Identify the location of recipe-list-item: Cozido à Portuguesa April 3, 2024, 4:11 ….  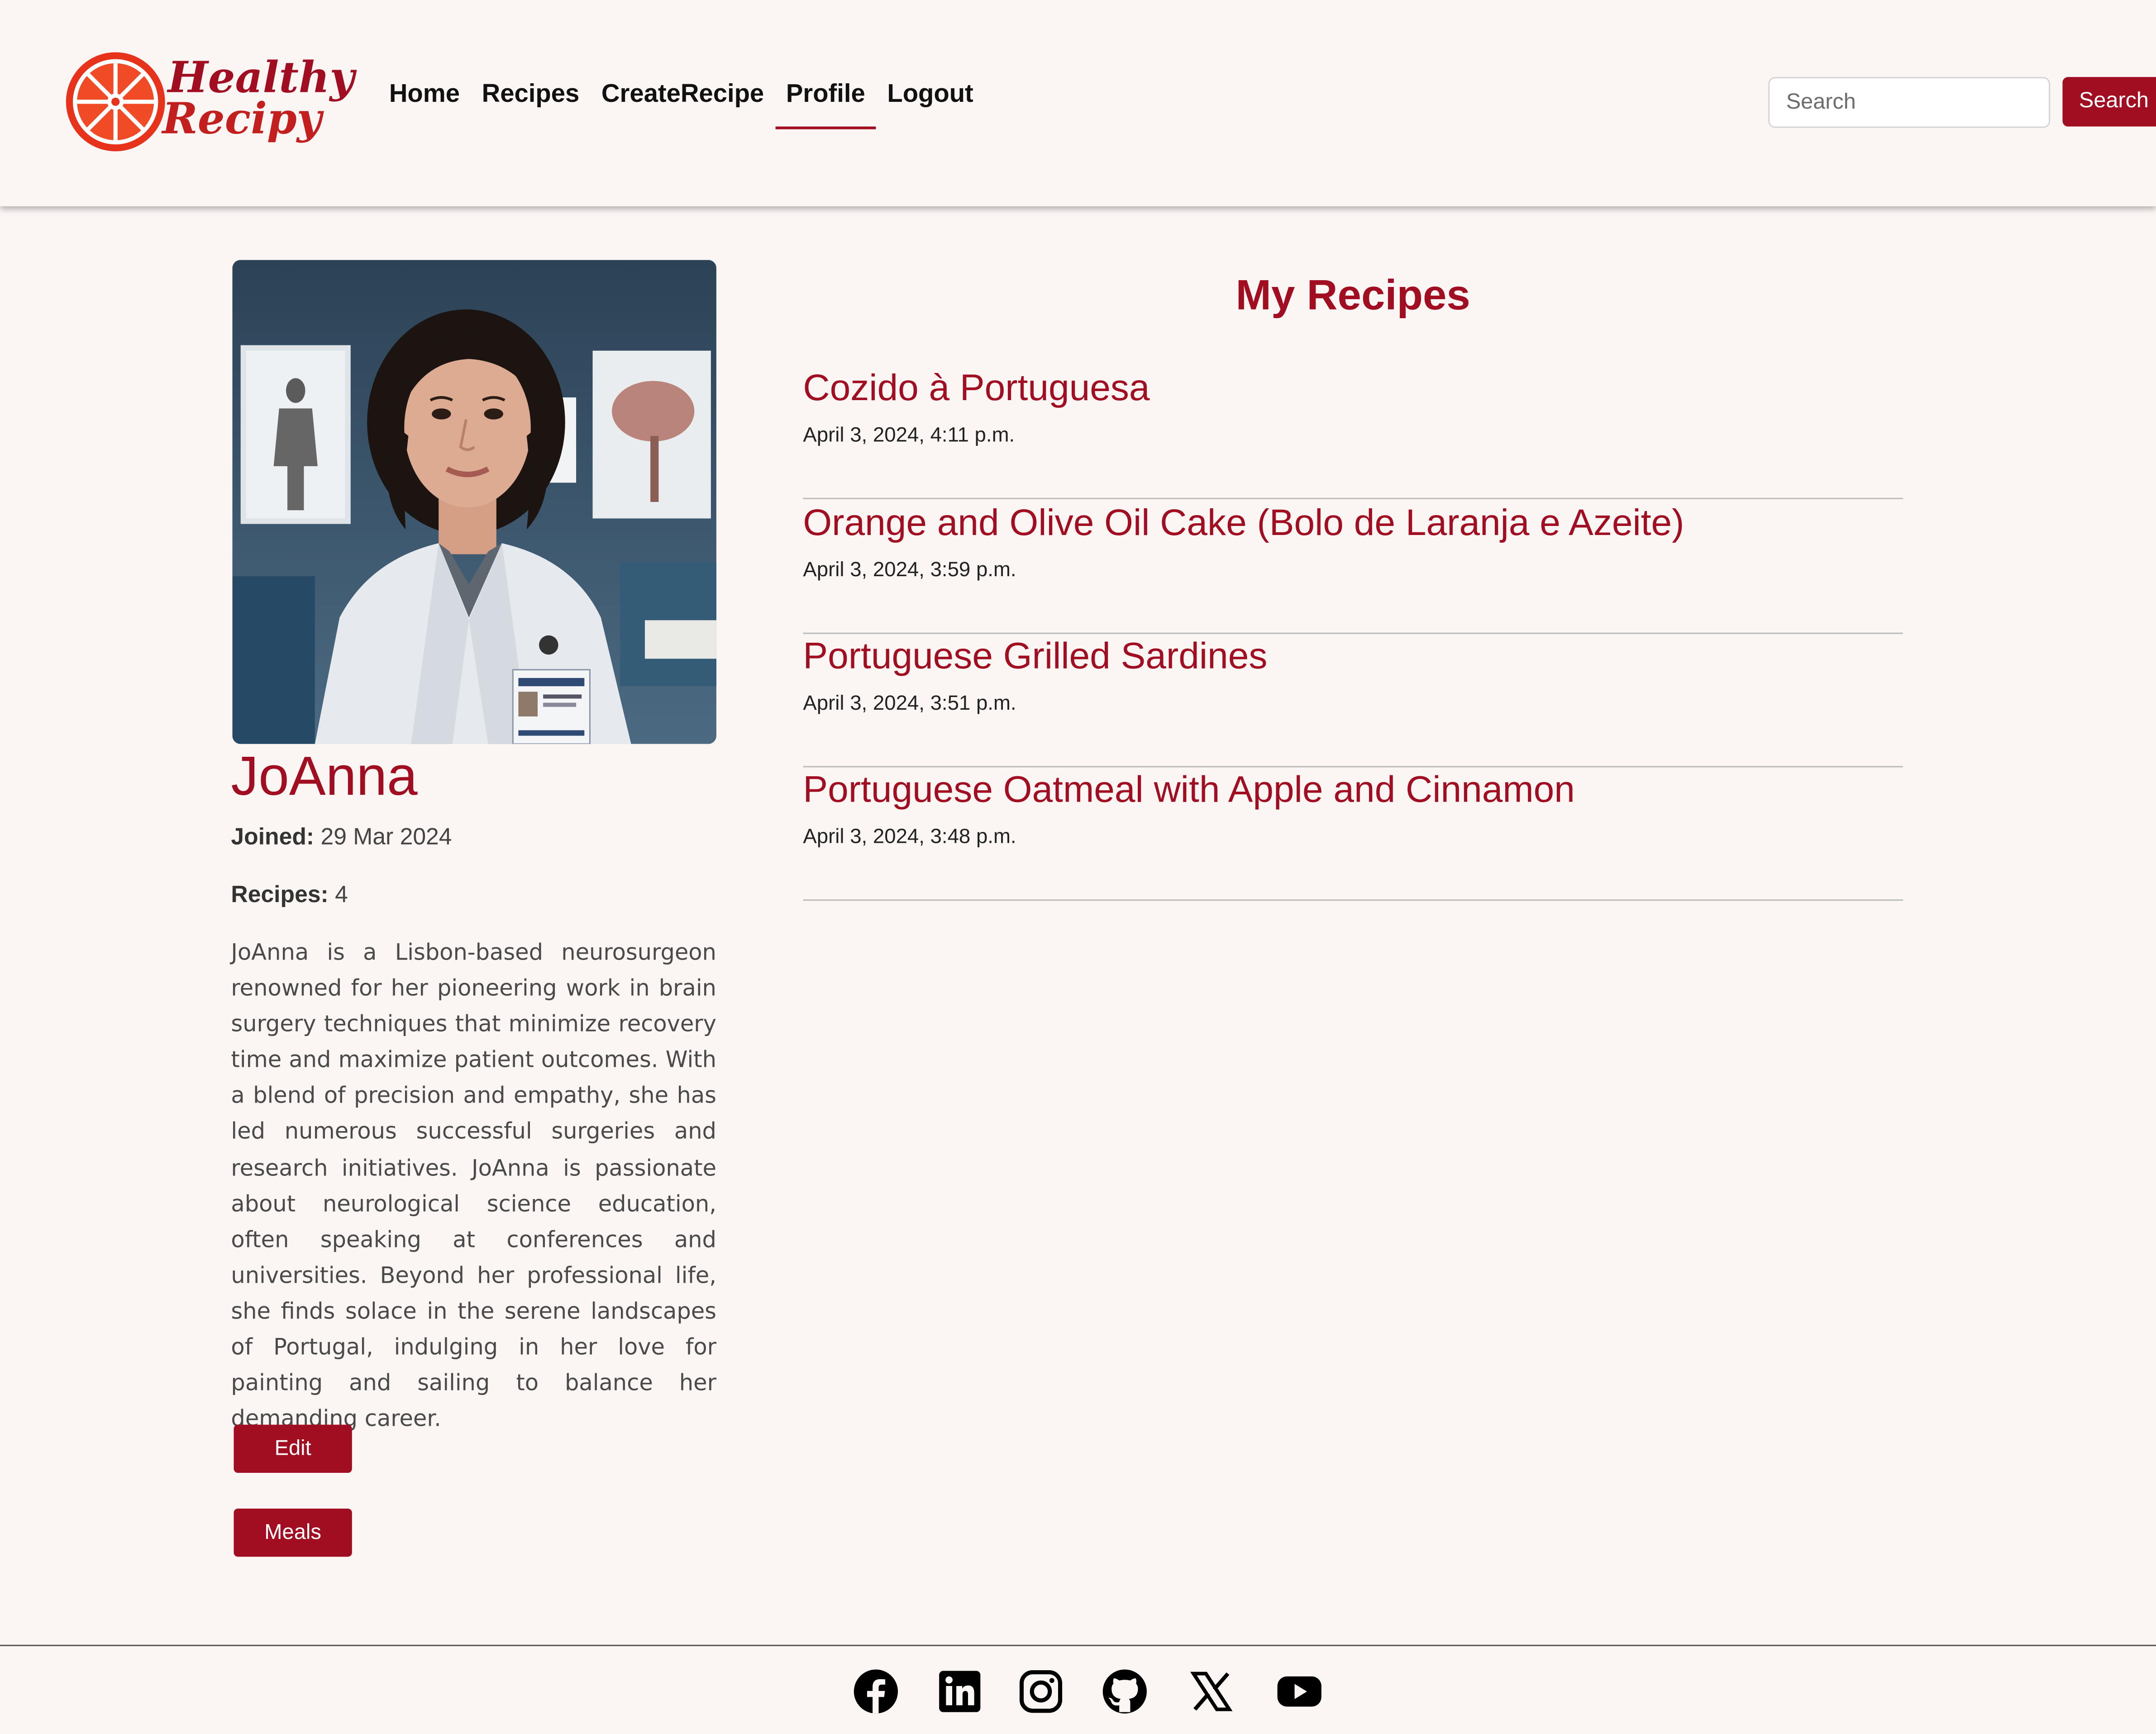
(1353, 431).